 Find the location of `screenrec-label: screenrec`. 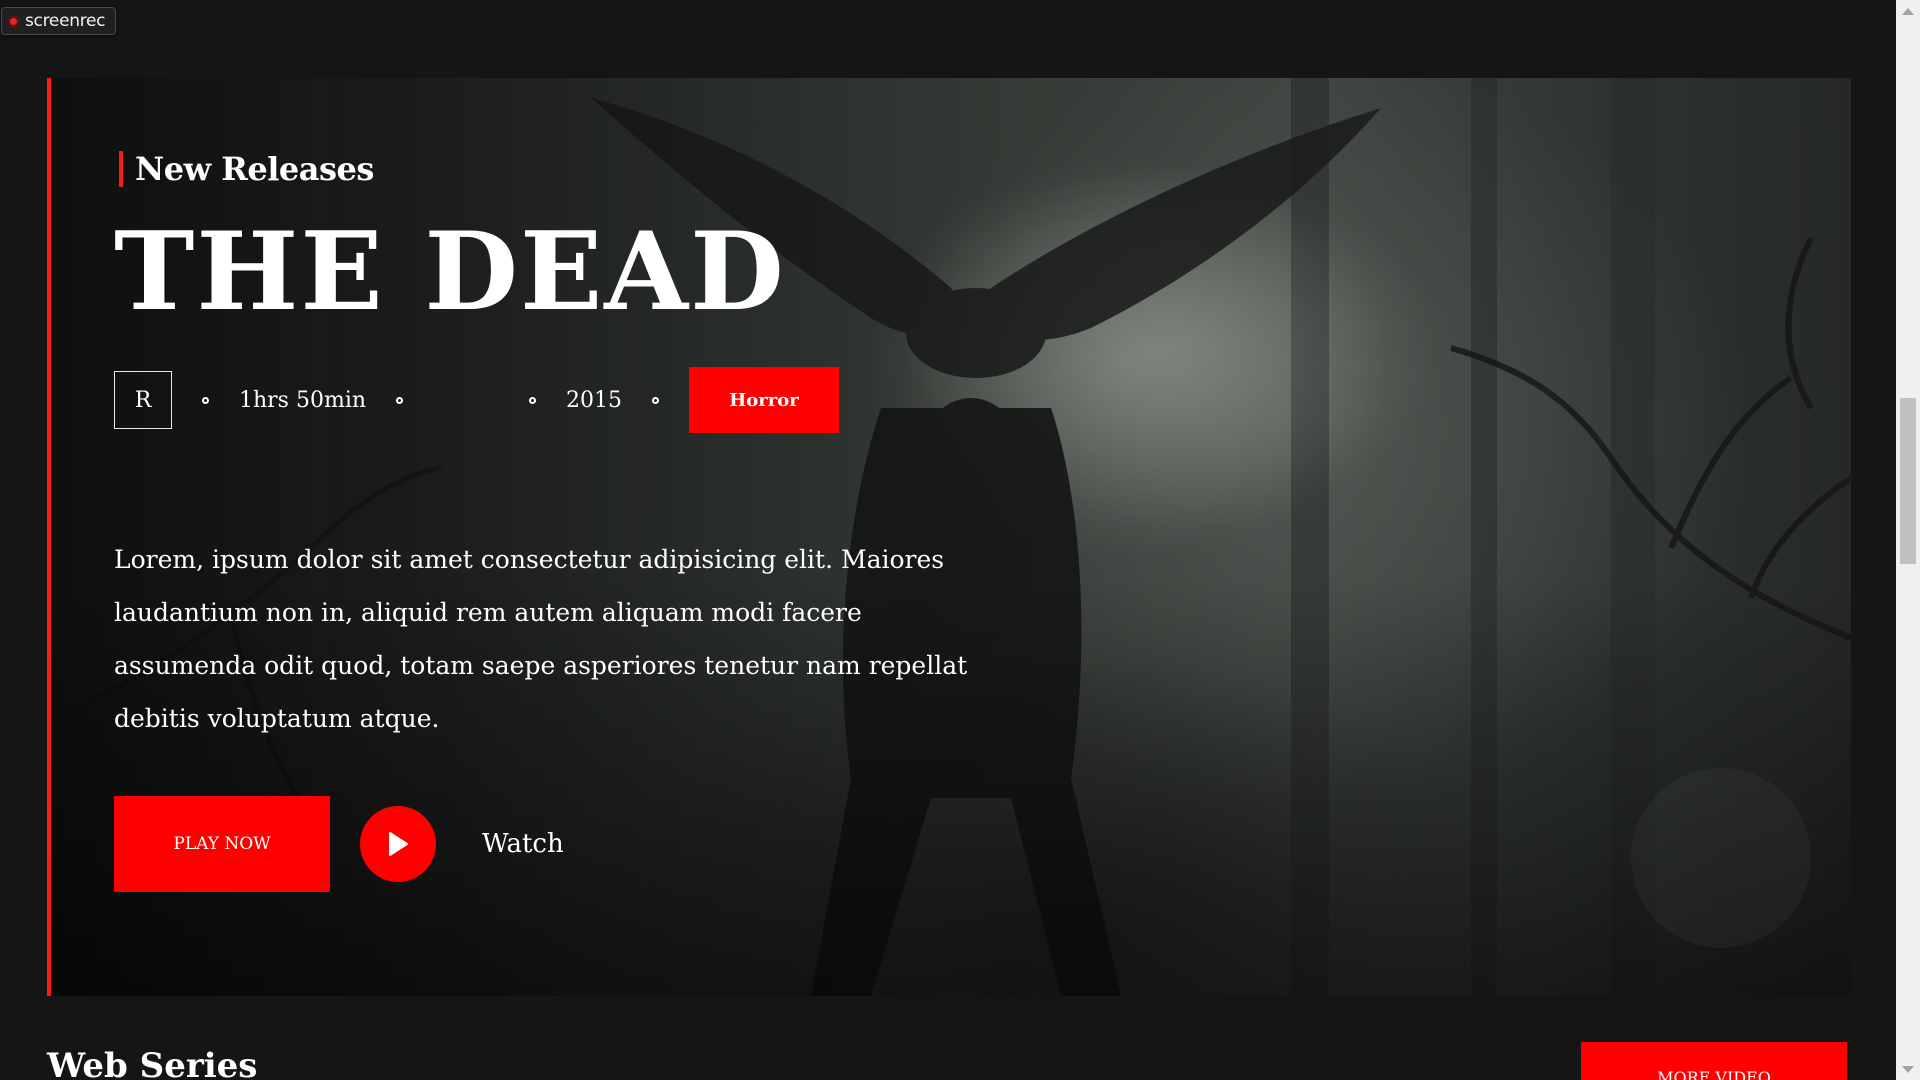

screenrec-label: screenrec is located at coordinates (65, 21).